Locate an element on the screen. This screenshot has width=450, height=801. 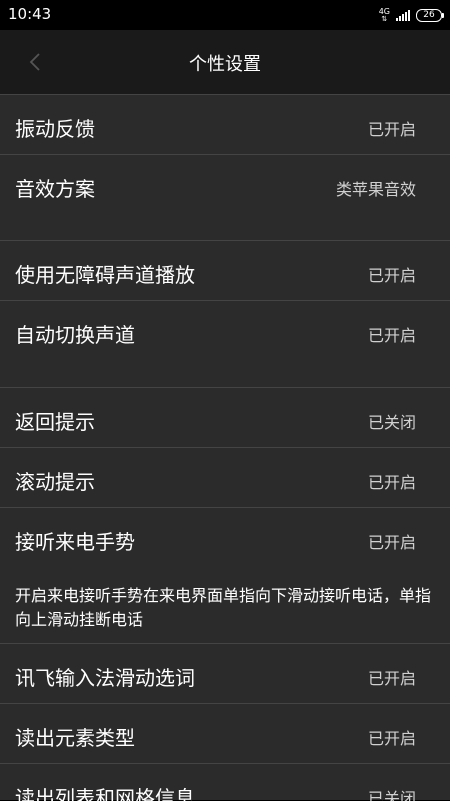
setting-row-auto-switch-channel: 自动切换声道 已开启 is located at coordinates (225, 344).